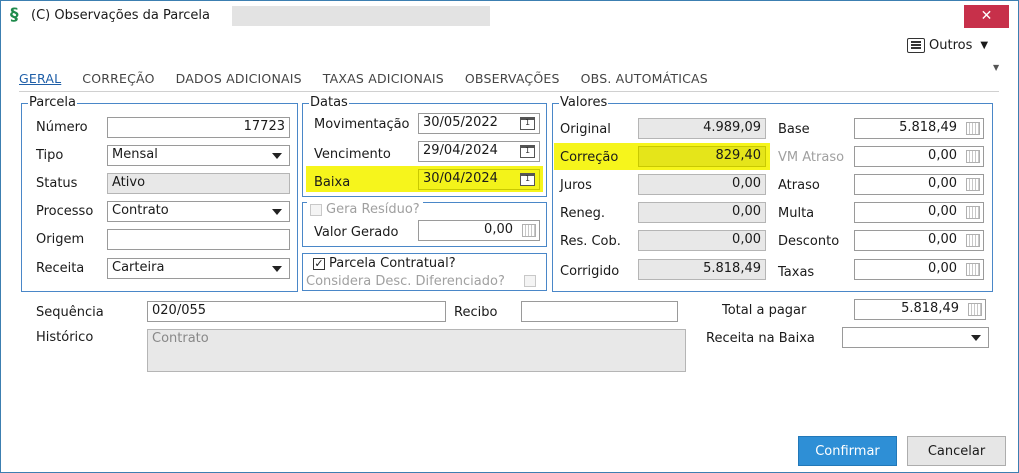  I want to click on app-logo-icon: §, so click(14, 15).